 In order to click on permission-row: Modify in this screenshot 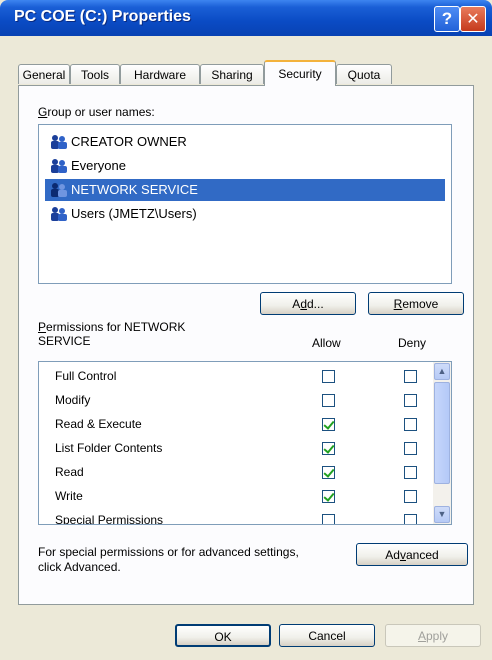, I will do `click(236, 401)`.